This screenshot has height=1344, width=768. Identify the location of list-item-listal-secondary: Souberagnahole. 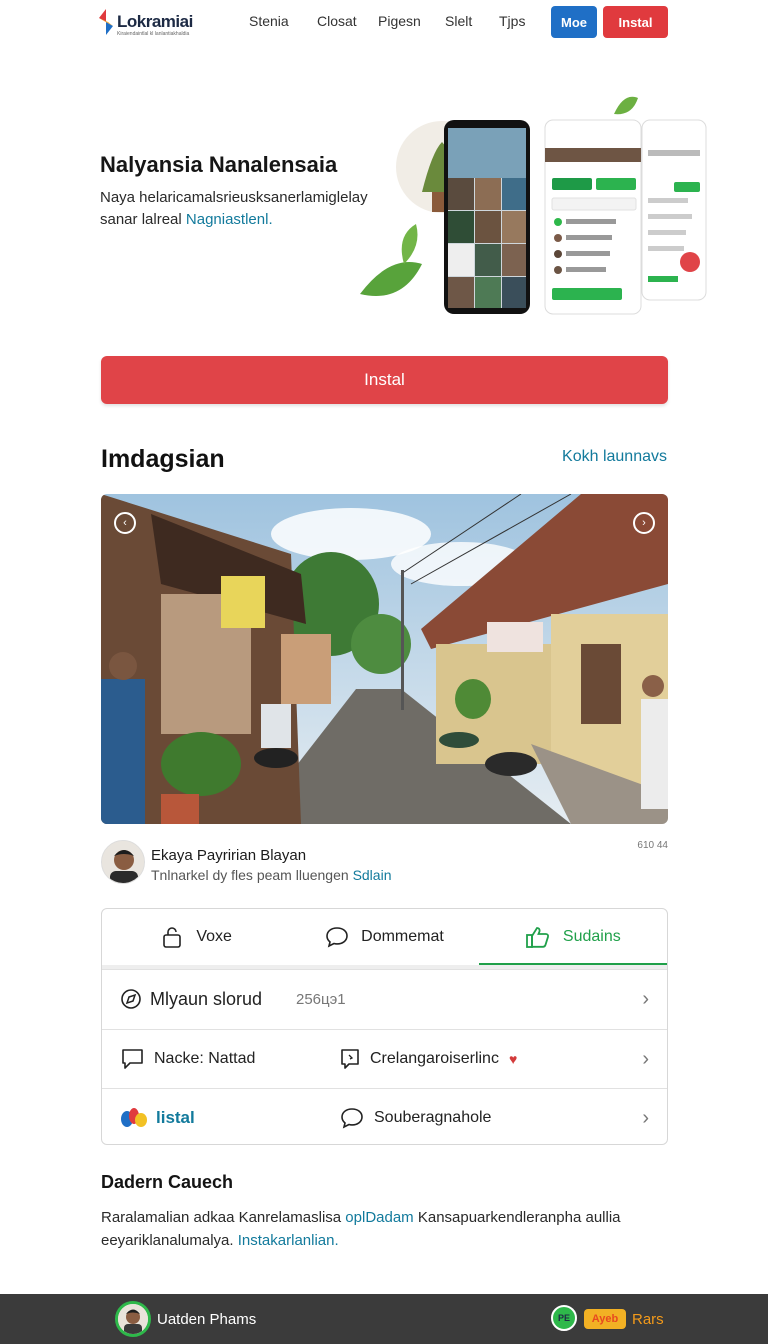
(415, 1118).